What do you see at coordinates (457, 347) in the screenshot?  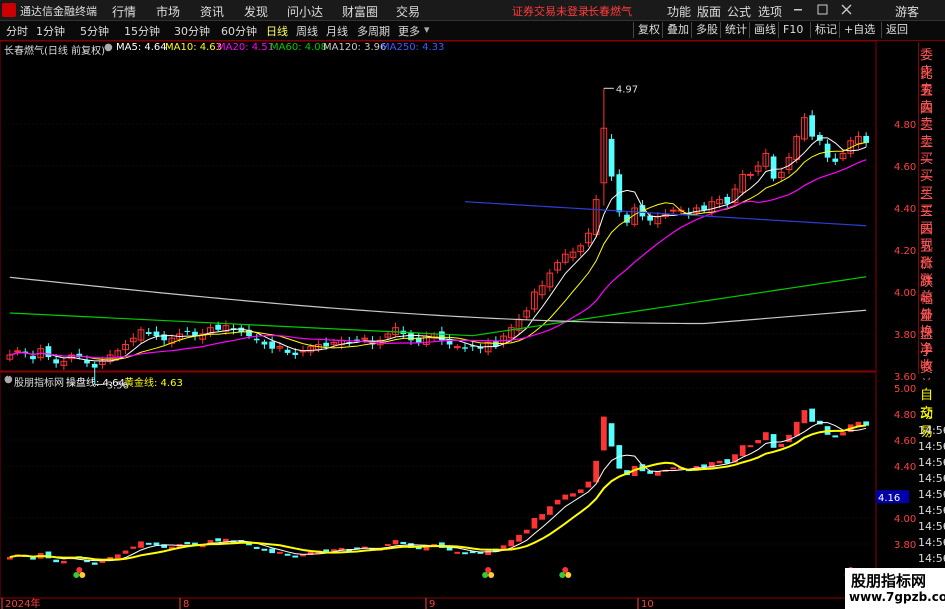 I see `candle-up` at bounding box center [457, 347].